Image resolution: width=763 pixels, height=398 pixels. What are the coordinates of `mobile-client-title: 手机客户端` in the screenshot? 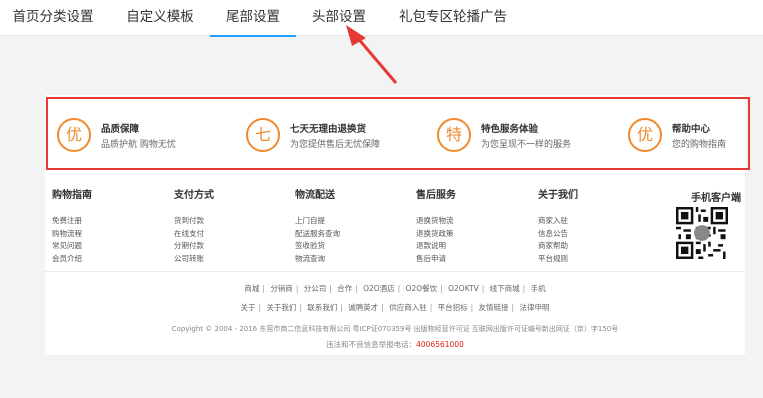 It's located at (716, 198).